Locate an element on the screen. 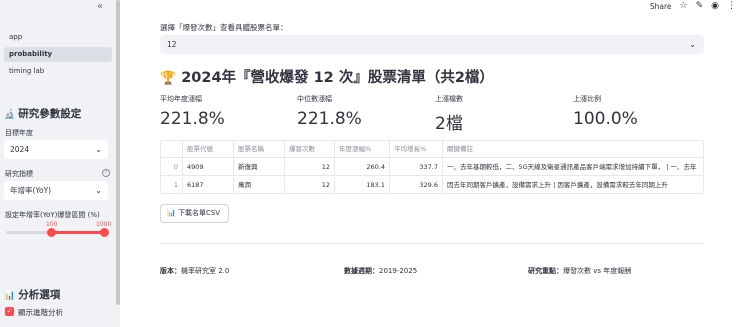  footer-period: 數據週期：2019-2025 is located at coordinates (380, 271).